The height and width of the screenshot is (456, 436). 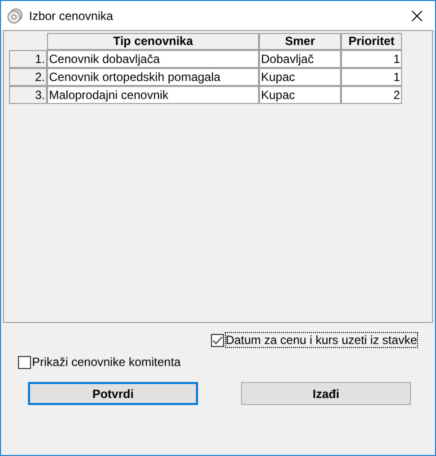 I want to click on table-cell: Cenovnik dobavljača, so click(x=153, y=59).